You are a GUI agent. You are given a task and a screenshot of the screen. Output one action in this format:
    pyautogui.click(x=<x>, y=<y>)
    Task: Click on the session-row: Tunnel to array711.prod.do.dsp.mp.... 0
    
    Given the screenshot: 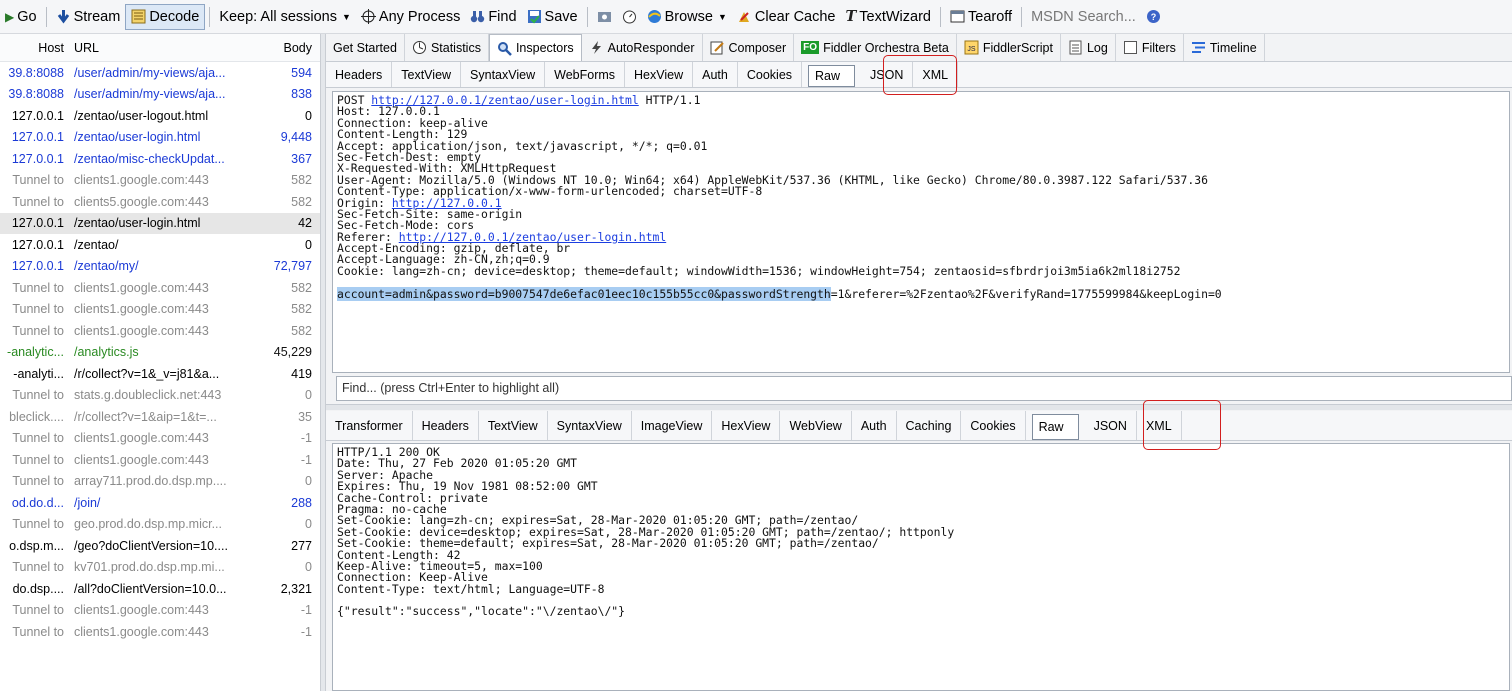 What is the action you would take?
    pyautogui.click(x=160, y=482)
    